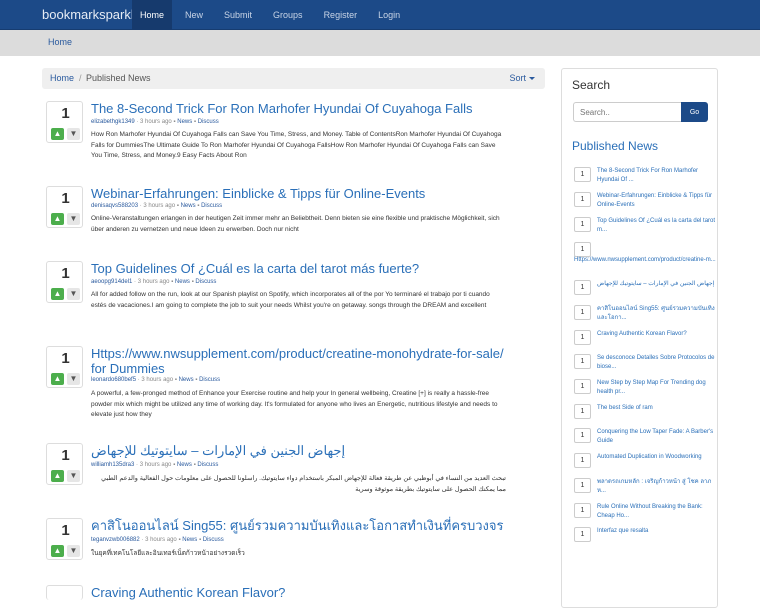 The image size is (760, 608). What do you see at coordinates (114, 206) in the screenshot?
I see `post-author: denisaqvs588203` at bounding box center [114, 206].